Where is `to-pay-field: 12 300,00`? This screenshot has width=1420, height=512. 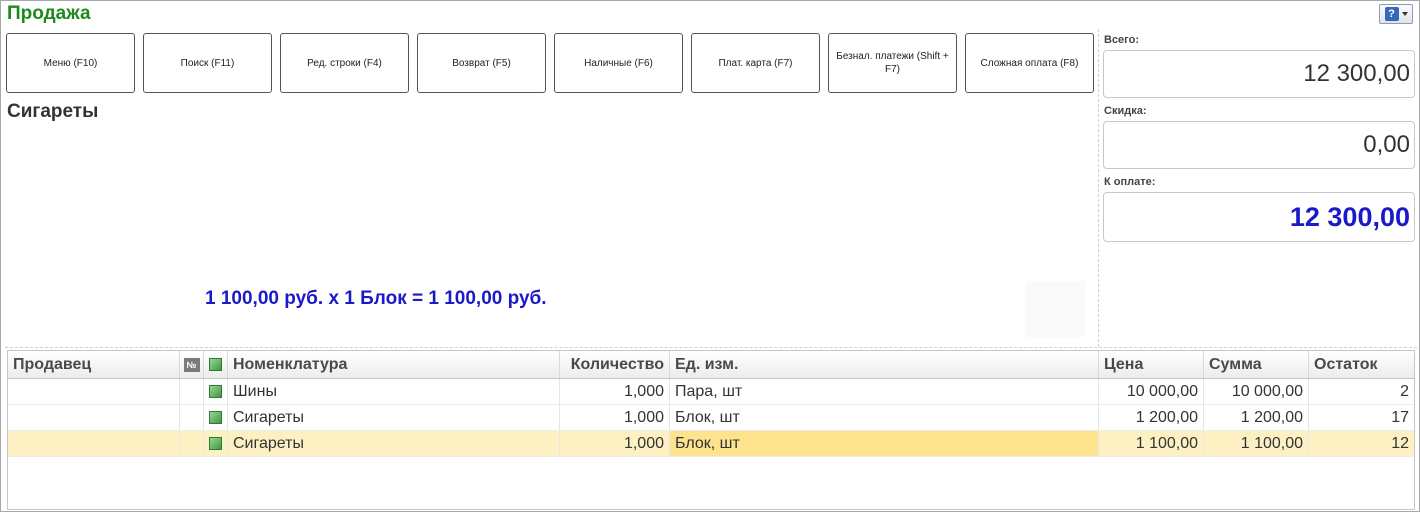 to-pay-field: 12 300,00 is located at coordinates (1259, 217).